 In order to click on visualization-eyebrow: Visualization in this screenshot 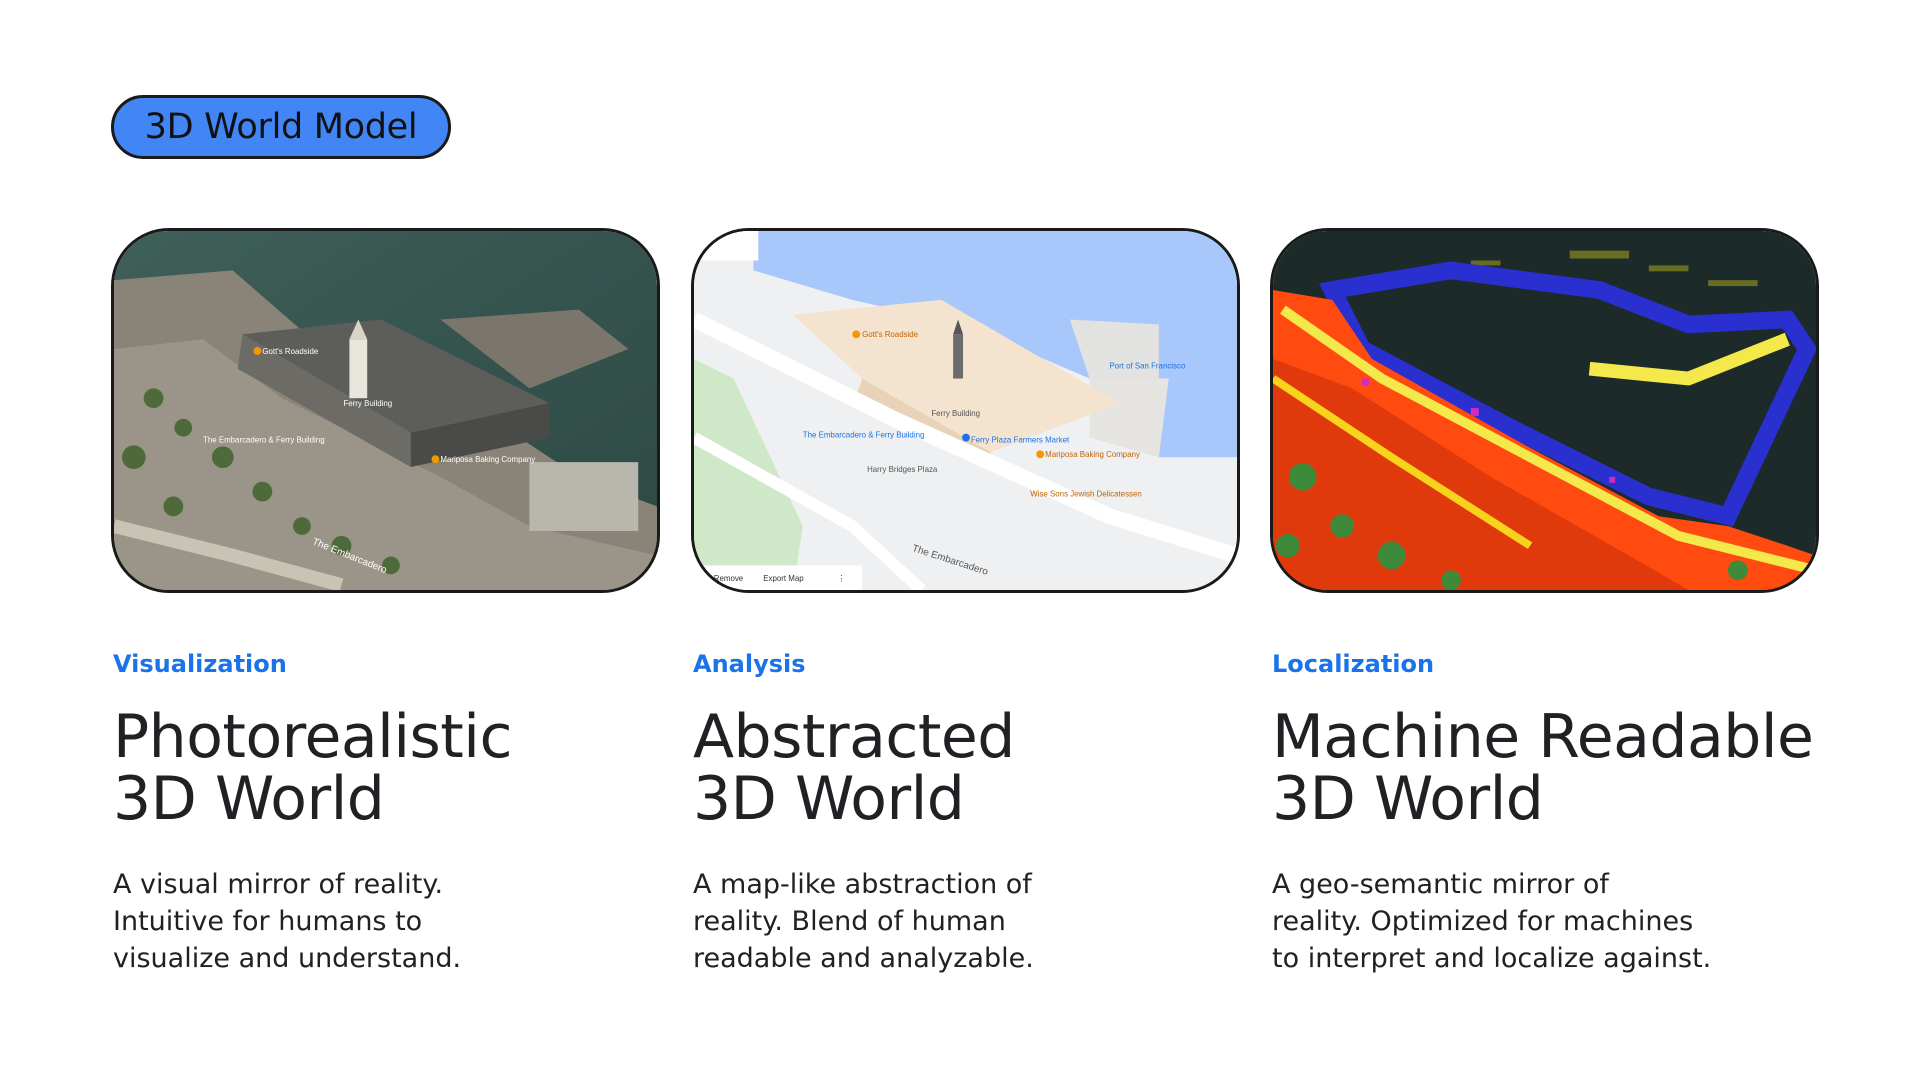, I will do `click(200, 664)`.